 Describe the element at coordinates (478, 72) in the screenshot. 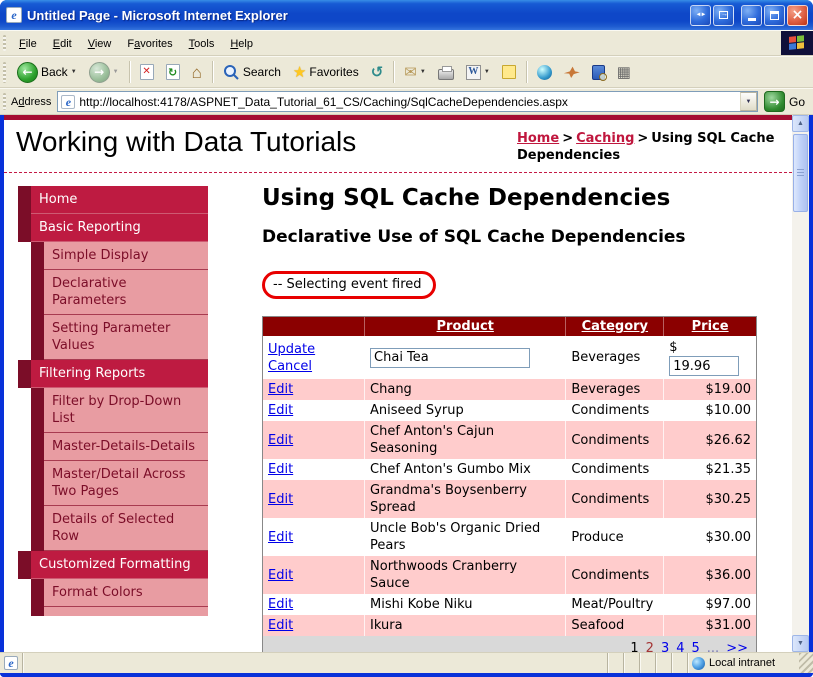

I see `edit-with-word-button: W ▼` at that location.